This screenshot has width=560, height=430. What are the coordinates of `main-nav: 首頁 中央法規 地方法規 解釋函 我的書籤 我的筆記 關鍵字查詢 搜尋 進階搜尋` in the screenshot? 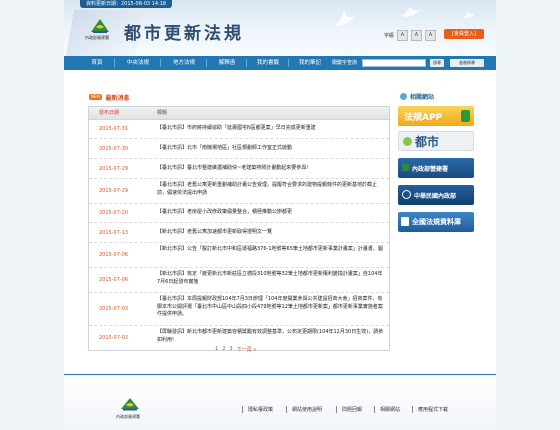 It's located at (280, 63).